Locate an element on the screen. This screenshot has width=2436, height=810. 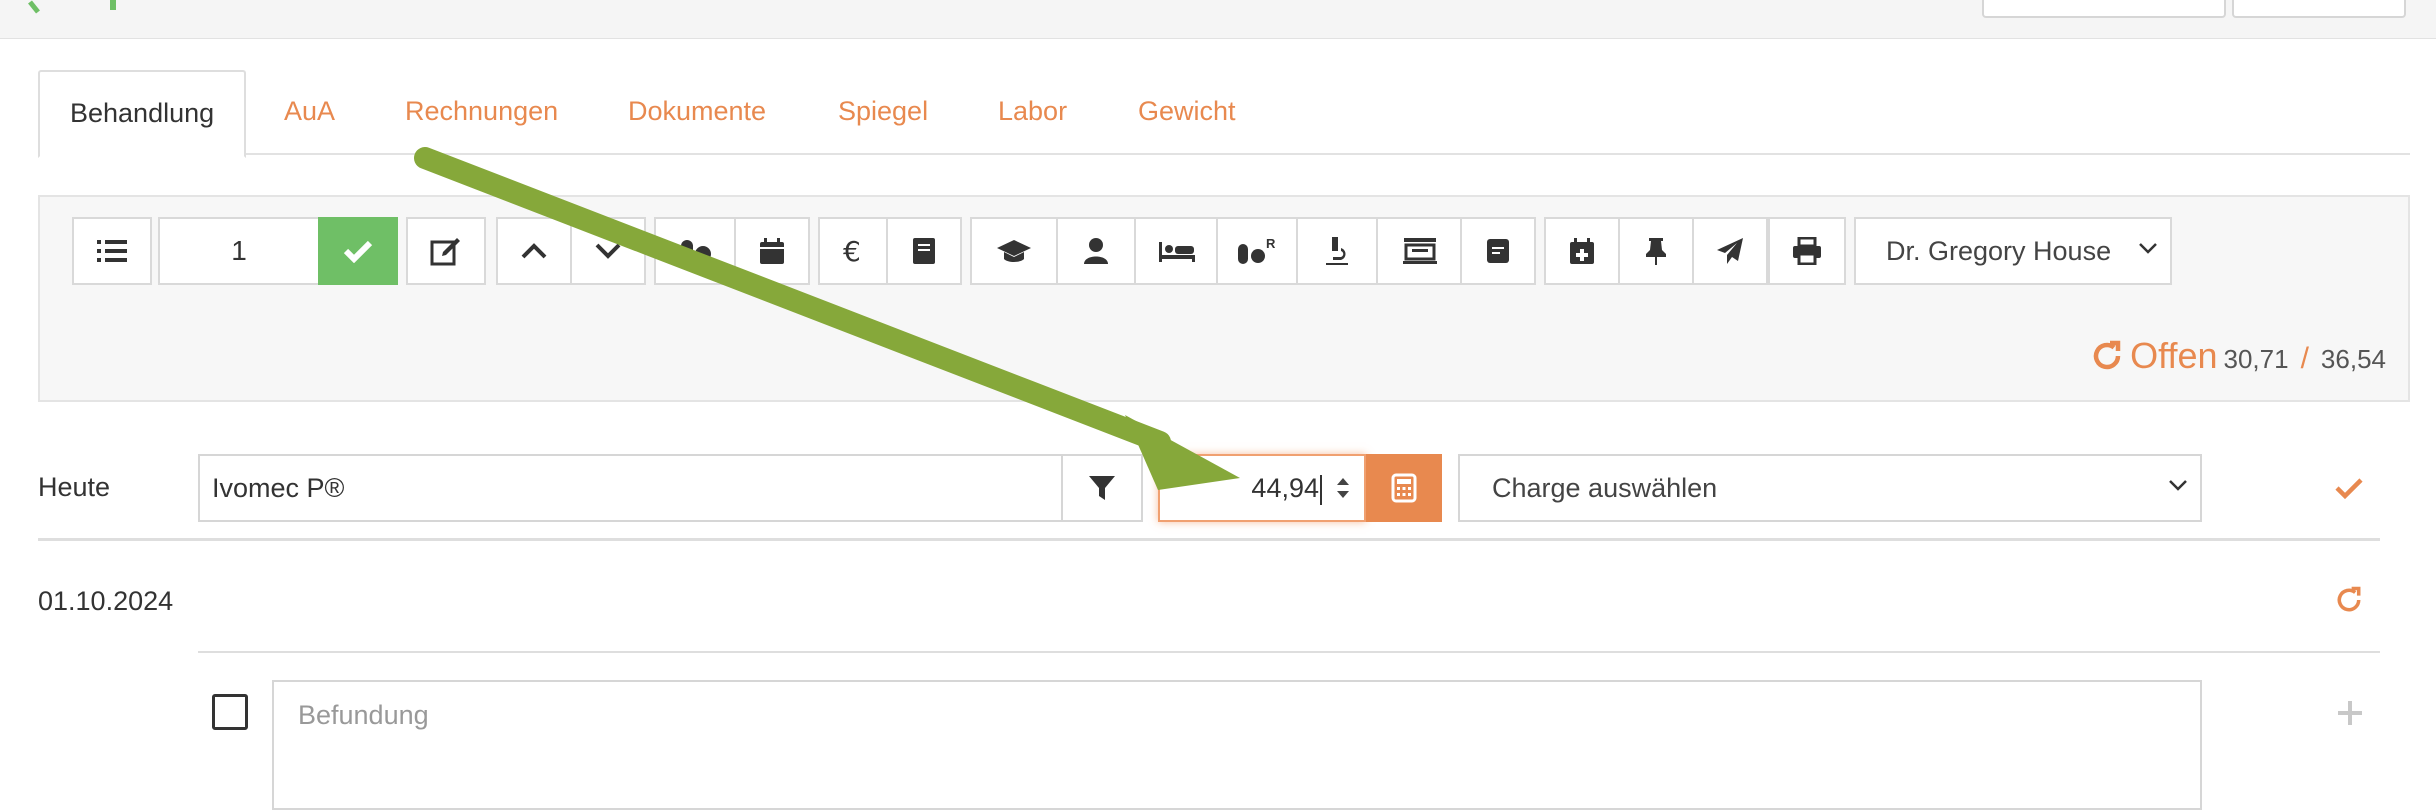
charge-select-value: Charge auswählen is located at coordinates (1605, 488).